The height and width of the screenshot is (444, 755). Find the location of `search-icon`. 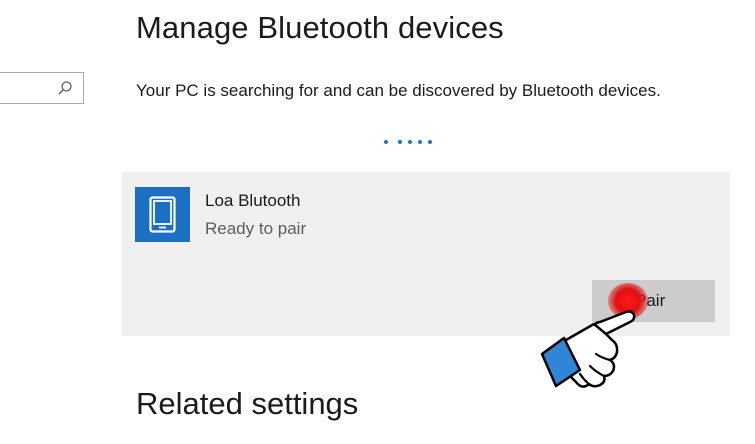

search-icon is located at coordinates (65, 88).